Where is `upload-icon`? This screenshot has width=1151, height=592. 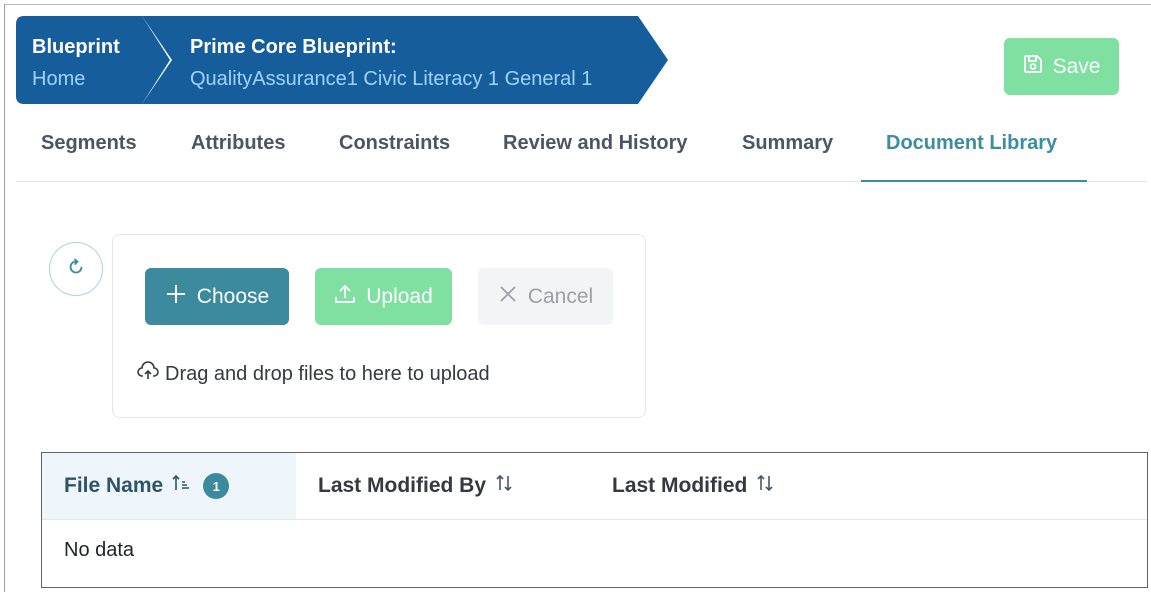
upload-icon is located at coordinates (345, 297).